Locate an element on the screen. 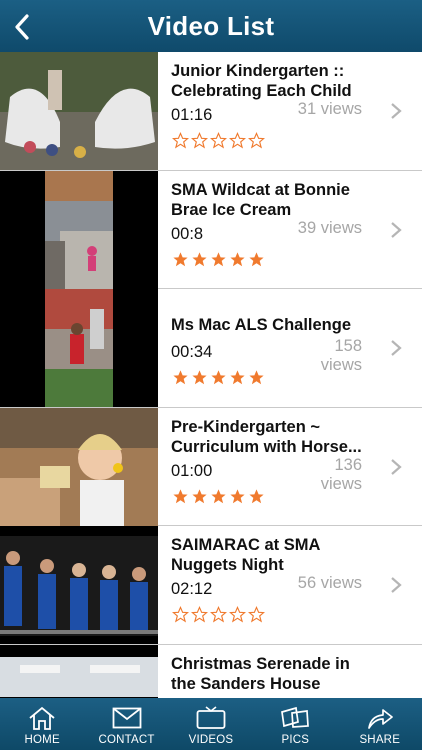 The width and height of the screenshot is (422, 750). video-duration: 01:00 is located at coordinates (192, 470).